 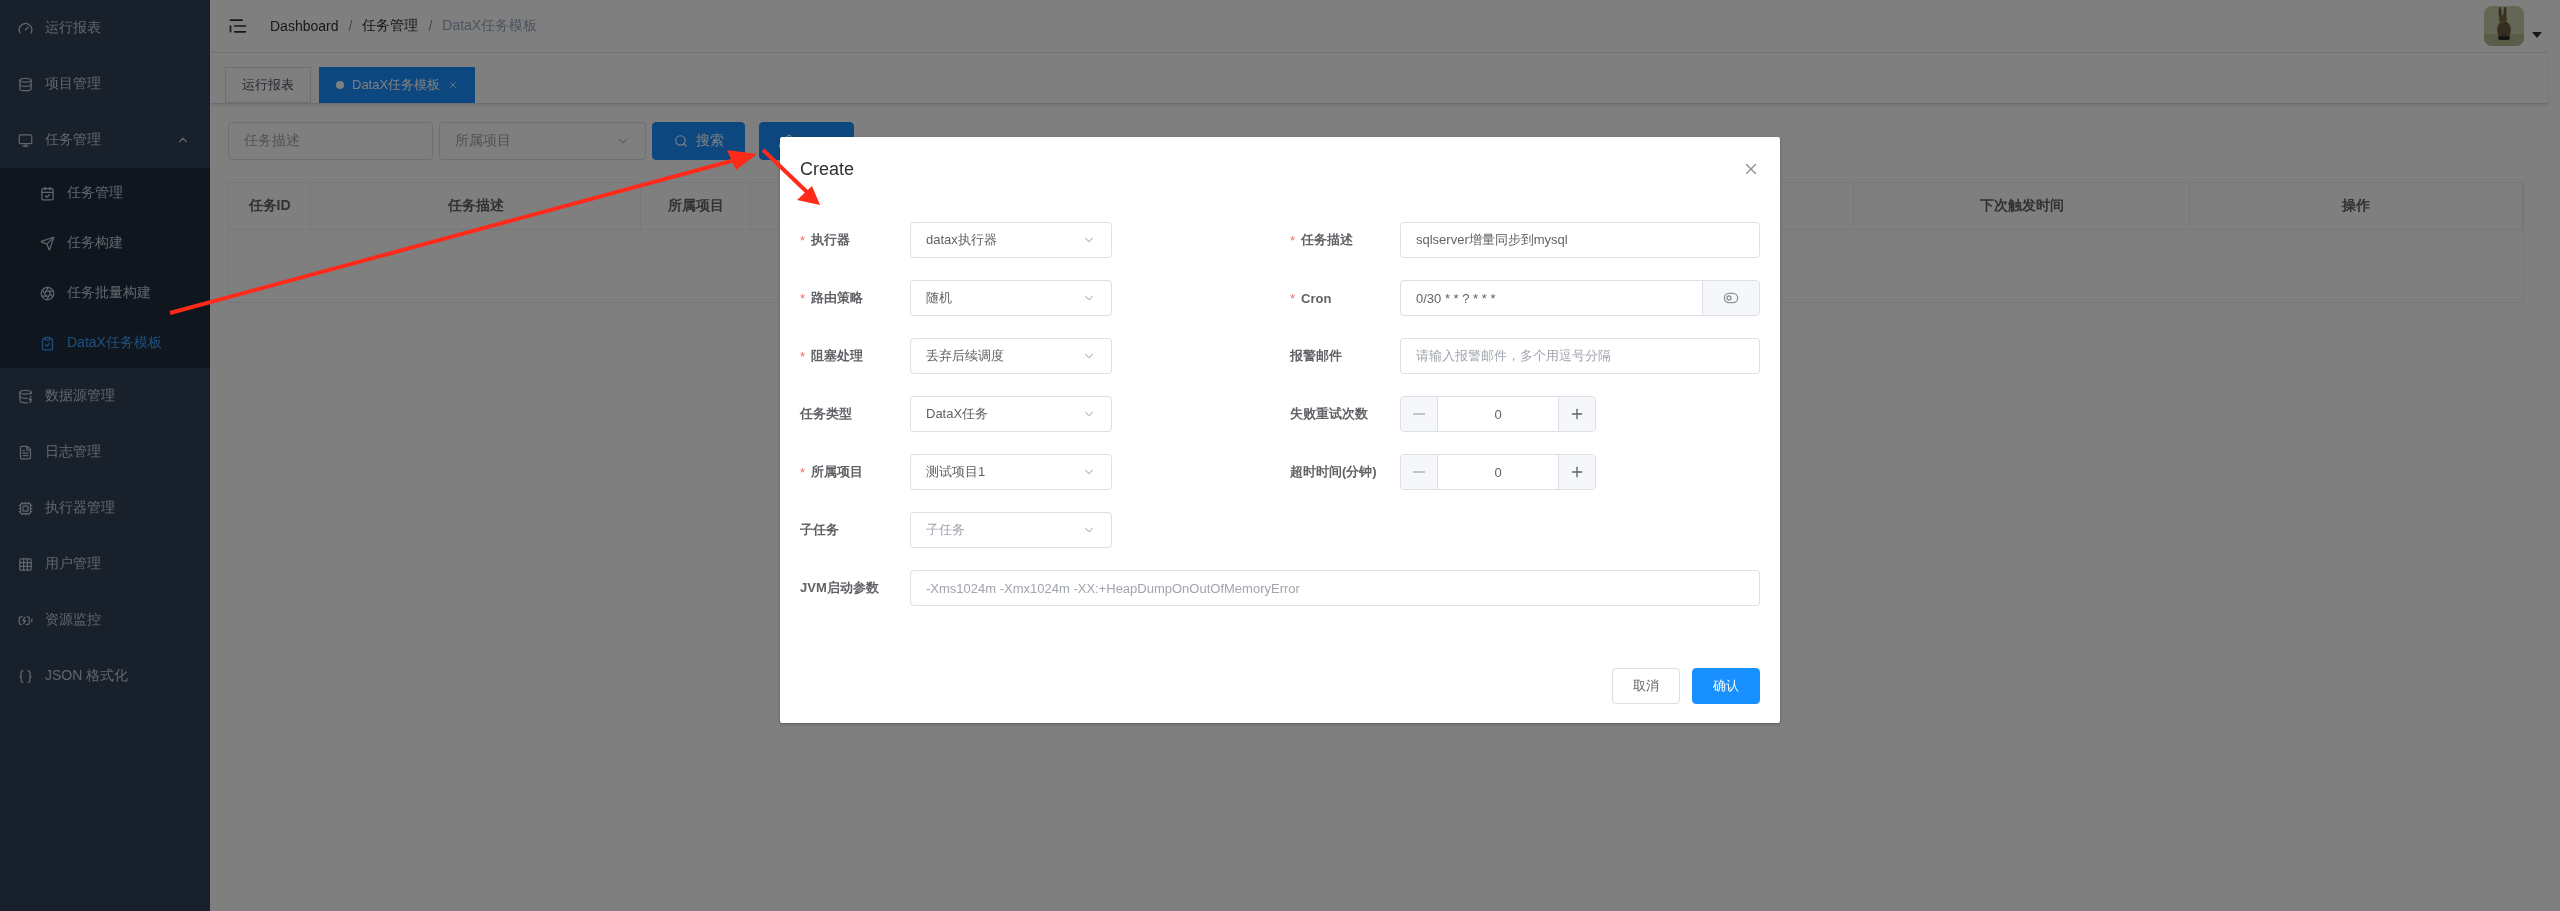 I want to click on field-label: 执行器, so click(x=831, y=240).